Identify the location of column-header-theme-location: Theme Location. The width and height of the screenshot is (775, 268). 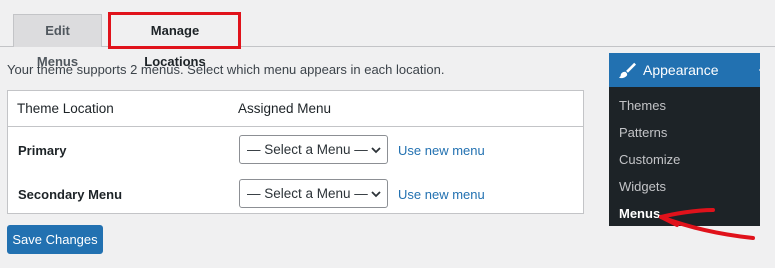
(65, 108).